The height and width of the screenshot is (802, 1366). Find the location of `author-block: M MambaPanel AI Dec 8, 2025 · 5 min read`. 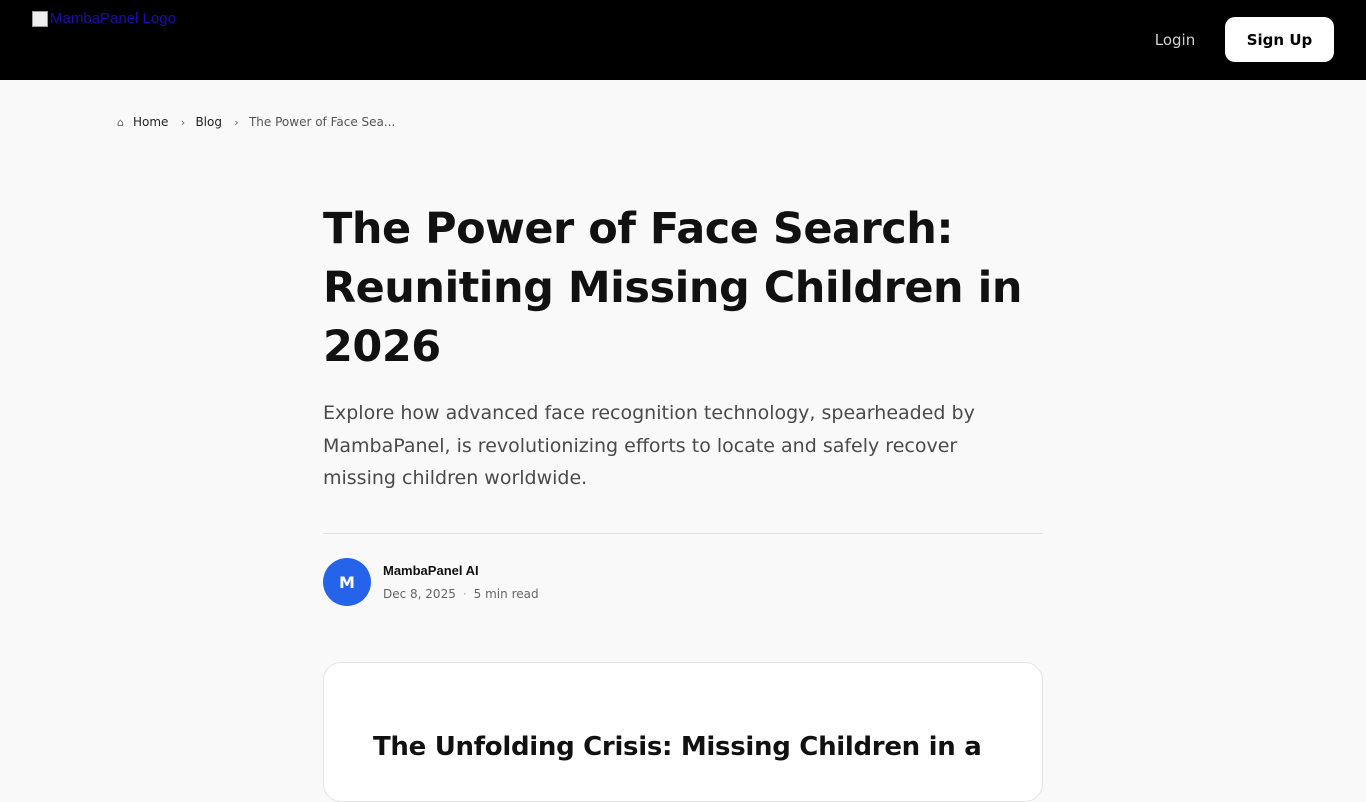

author-block: M MambaPanel AI Dec 8, 2025 · 5 min read is located at coordinates (431, 582).